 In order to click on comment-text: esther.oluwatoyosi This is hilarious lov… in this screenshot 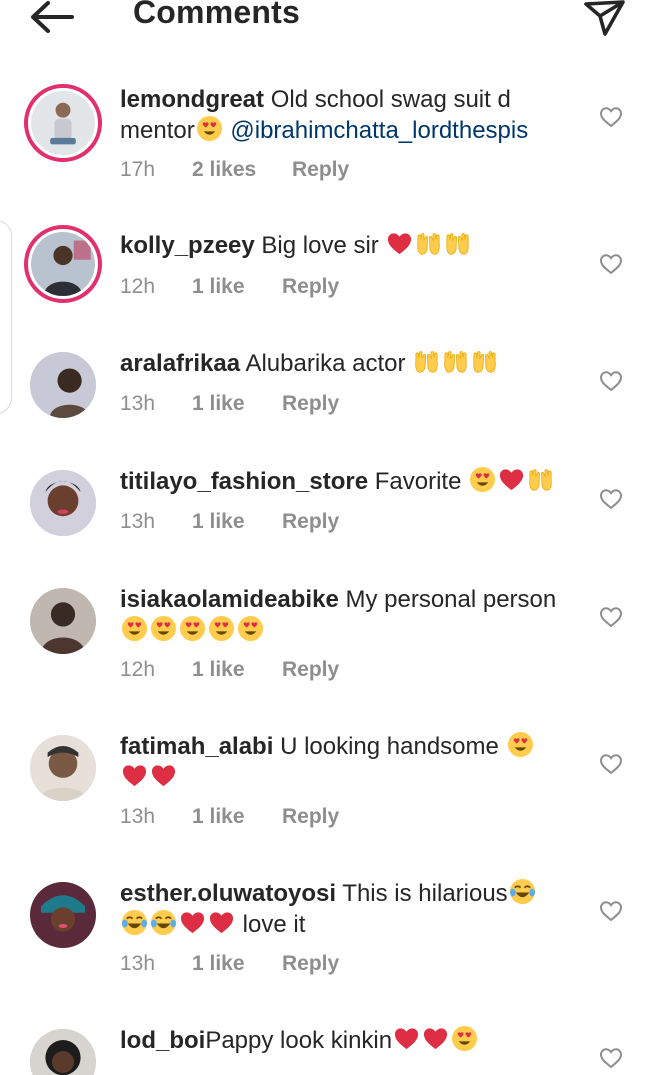, I will do `click(355, 909)`.